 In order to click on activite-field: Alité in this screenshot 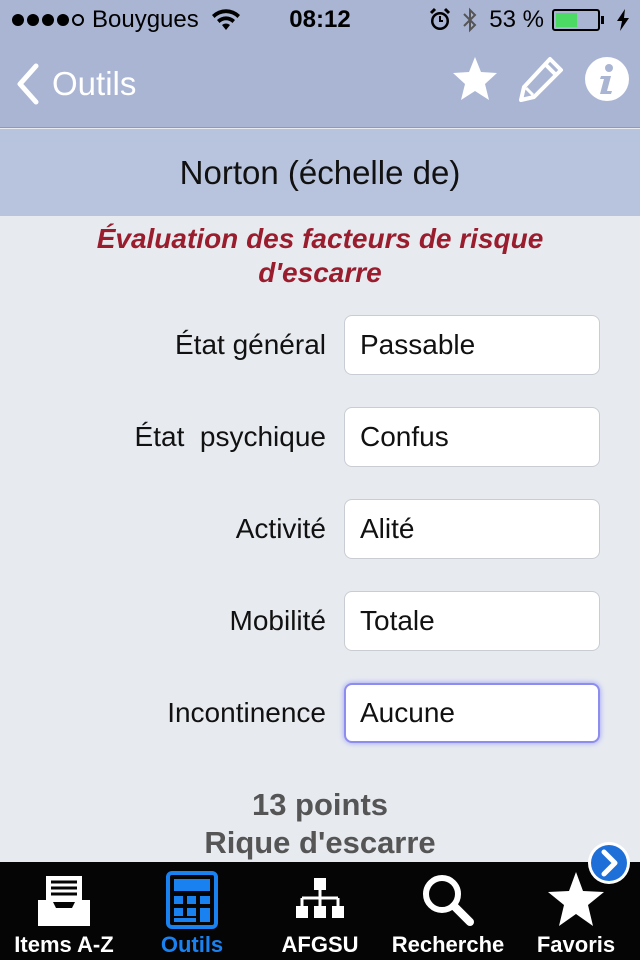, I will do `click(472, 529)`.